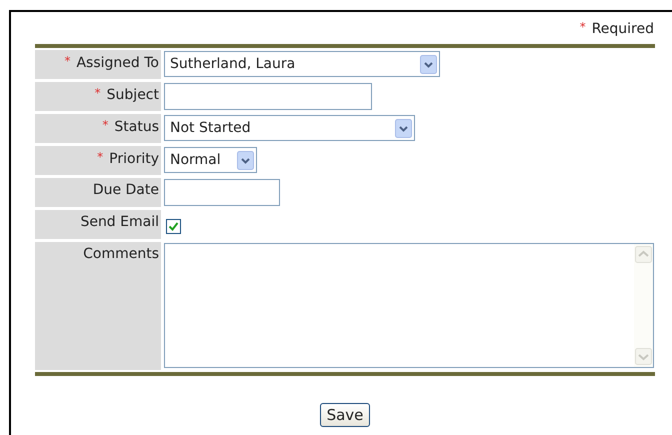  What do you see at coordinates (643, 305) in the screenshot?
I see `scrollbar` at bounding box center [643, 305].